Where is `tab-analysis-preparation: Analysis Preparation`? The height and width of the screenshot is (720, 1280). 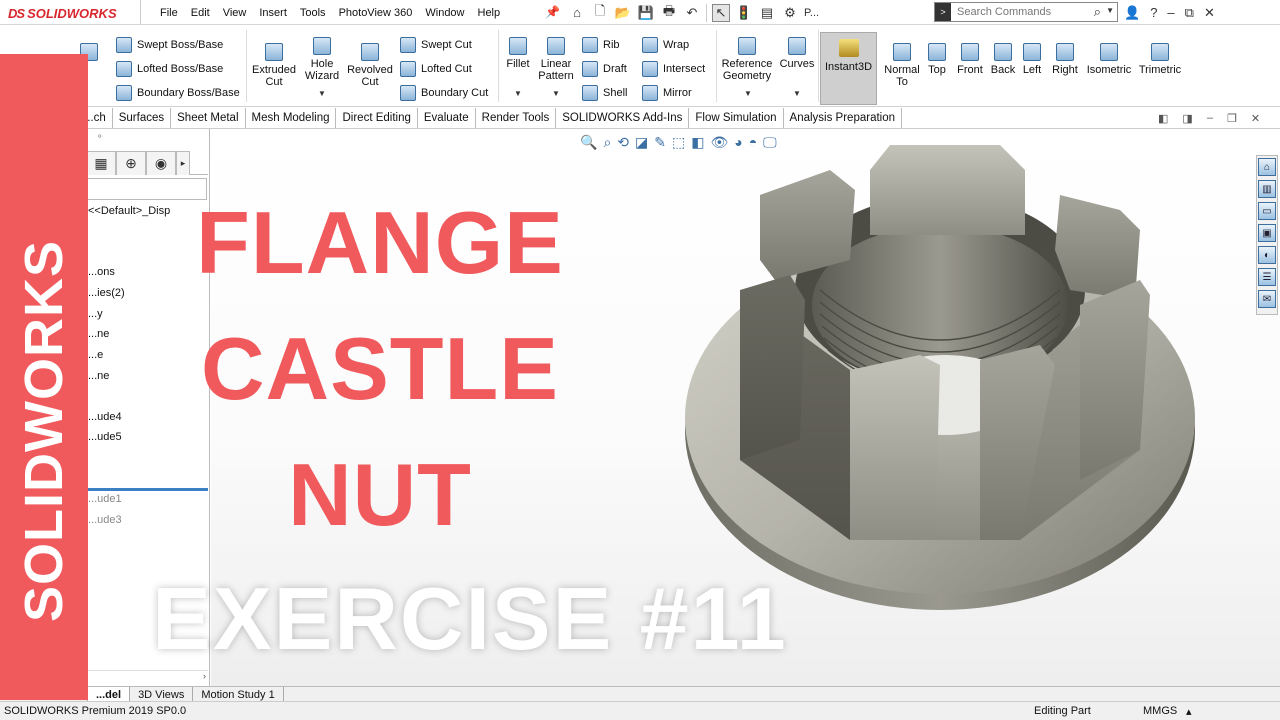 tab-analysis-preparation: Analysis Preparation is located at coordinates (843, 118).